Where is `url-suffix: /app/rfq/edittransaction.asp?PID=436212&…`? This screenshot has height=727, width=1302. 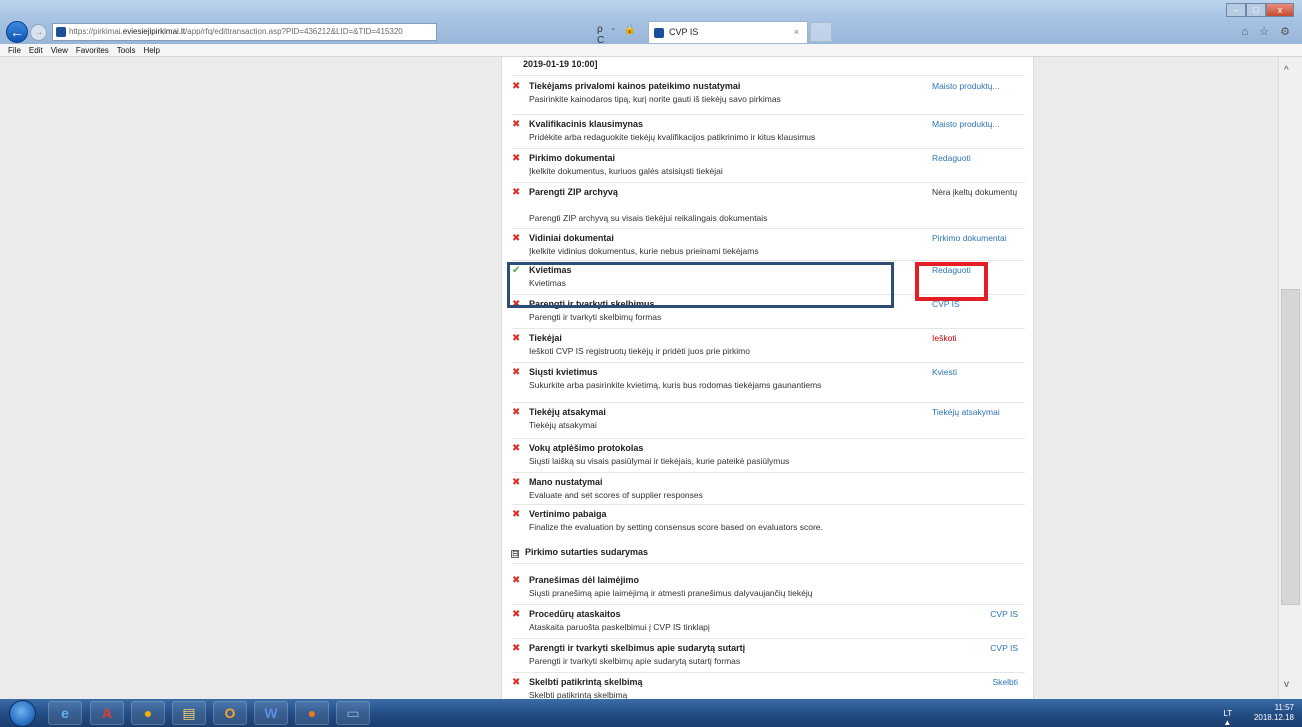 url-suffix: /app/rfq/edittransaction.asp?PID=436212&… is located at coordinates (294, 31).